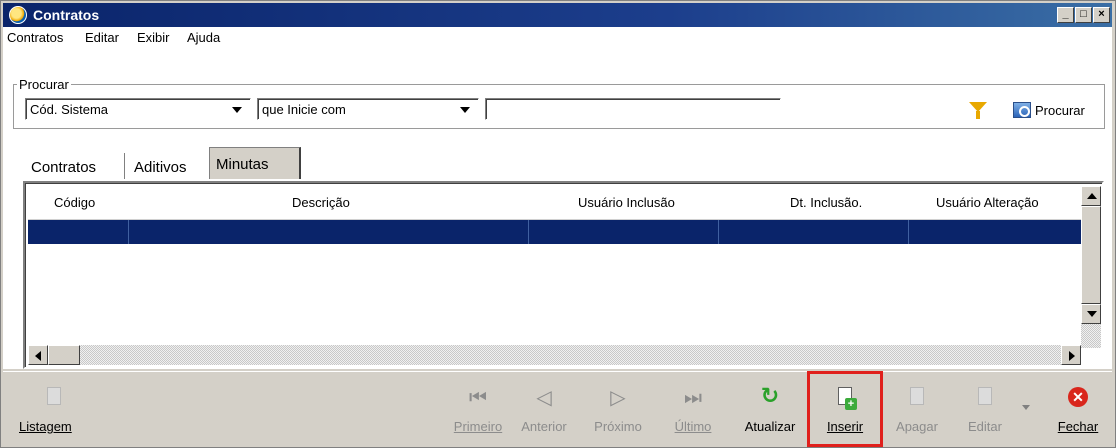  What do you see at coordinates (44, 84) in the screenshot?
I see `search-group-label: Procurar` at bounding box center [44, 84].